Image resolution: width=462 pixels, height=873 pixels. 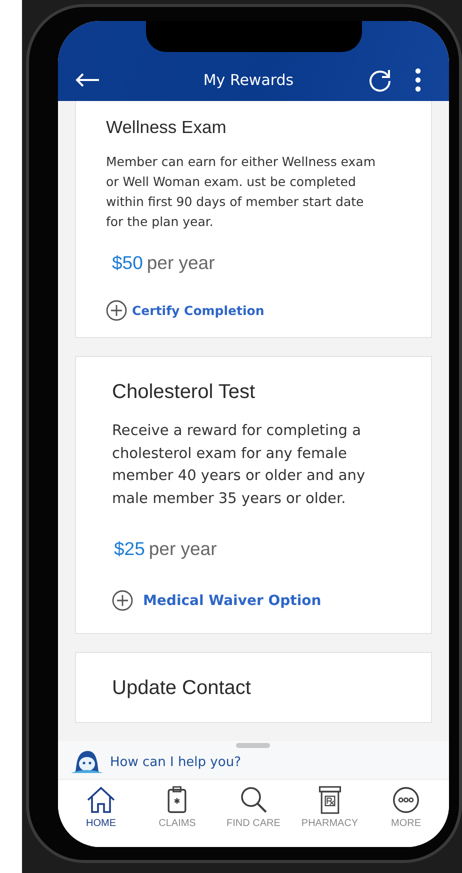 What do you see at coordinates (248, 80) in the screenshot?
I see `screen-title: My Rewards` at bounding box center [248, 80].